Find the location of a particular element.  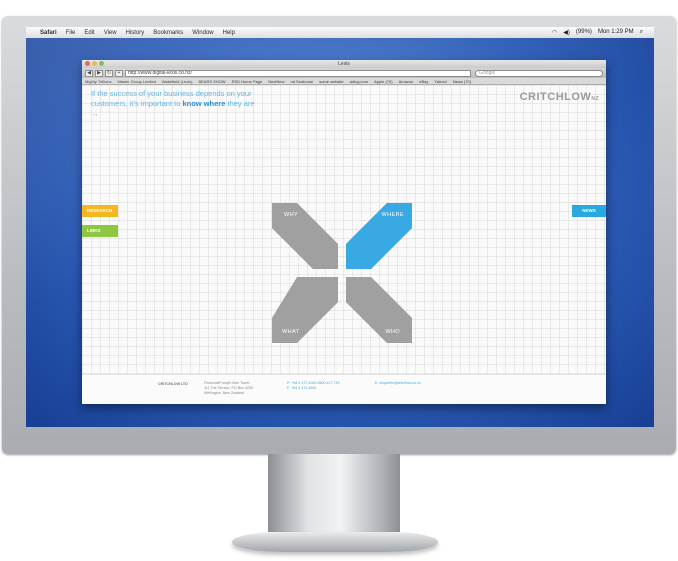

menu-app-name: Safari is located at coordinates (48, 33).